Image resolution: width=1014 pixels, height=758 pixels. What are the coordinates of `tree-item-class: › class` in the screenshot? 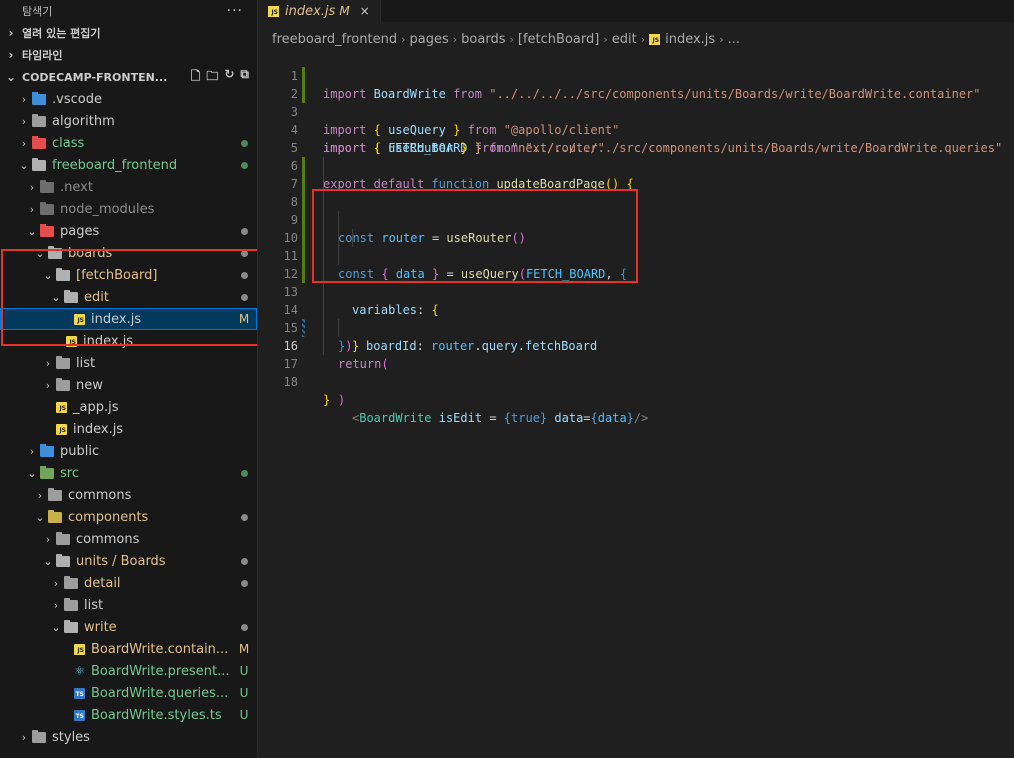 It's located at (128, 143).